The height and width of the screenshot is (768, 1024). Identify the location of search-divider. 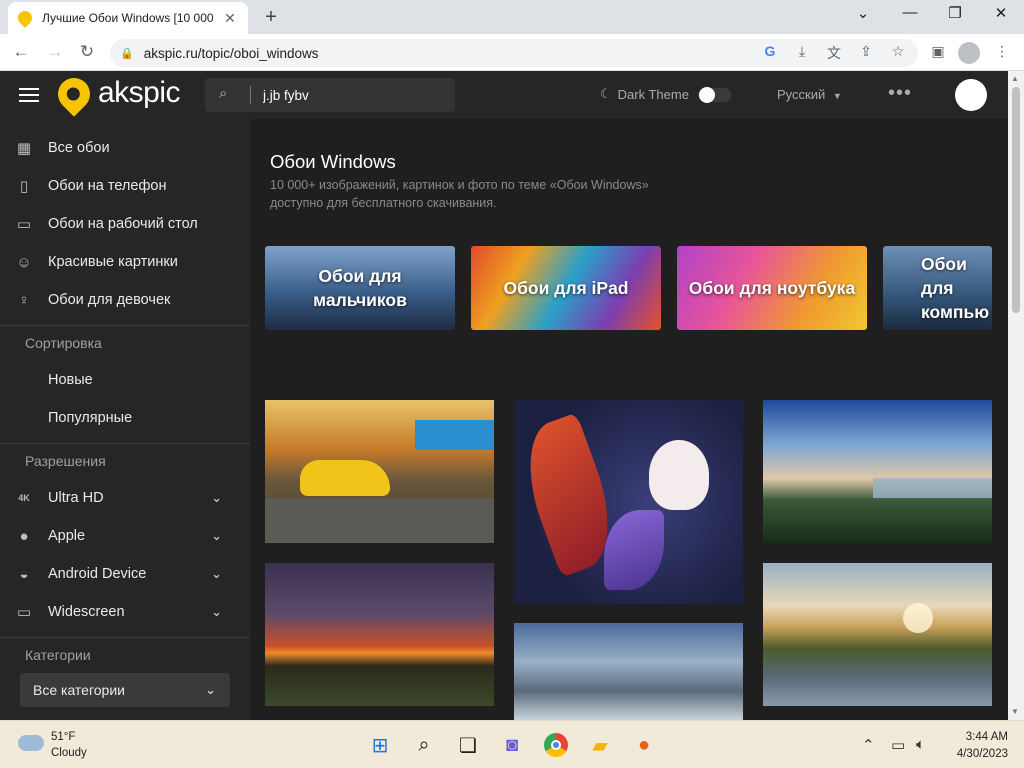
(250, 95).